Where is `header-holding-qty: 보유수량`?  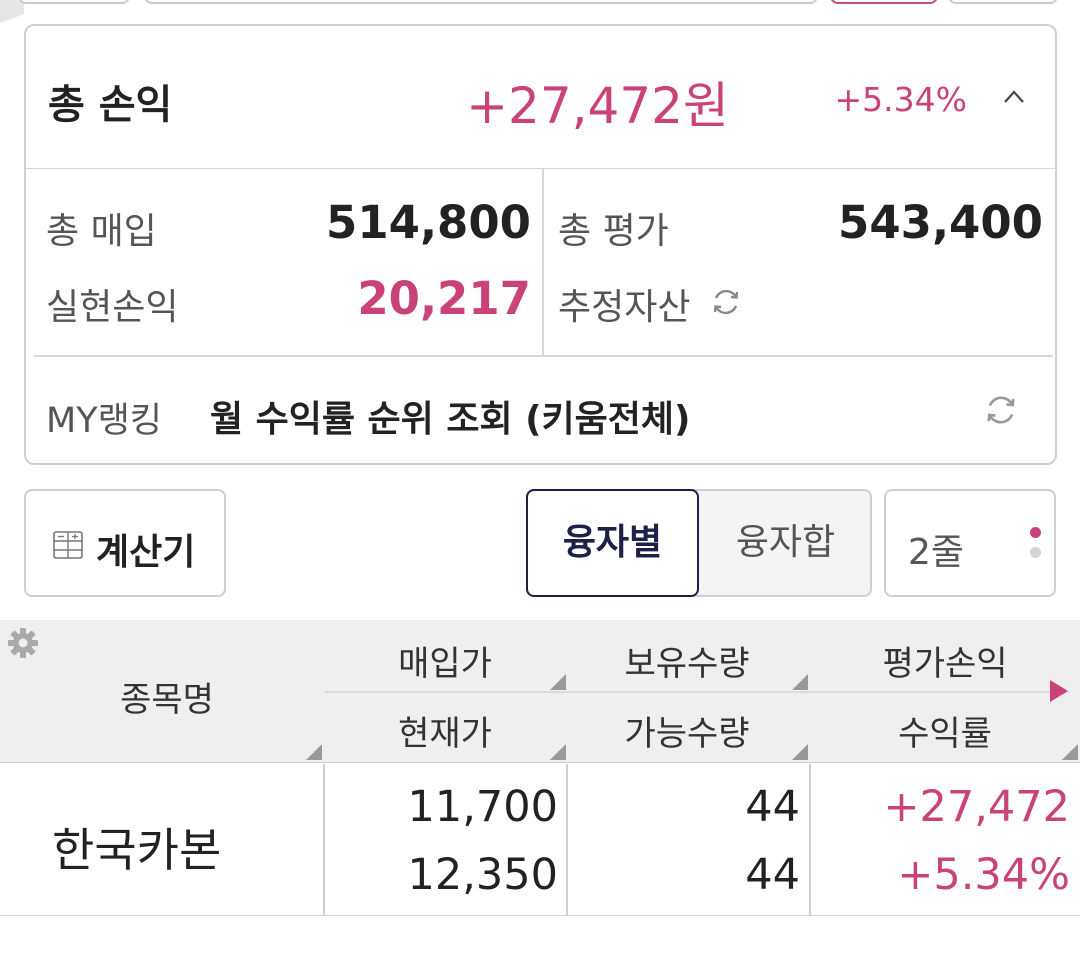
header-holding-qty: 보유수량 is located at coordinates (687, 660).